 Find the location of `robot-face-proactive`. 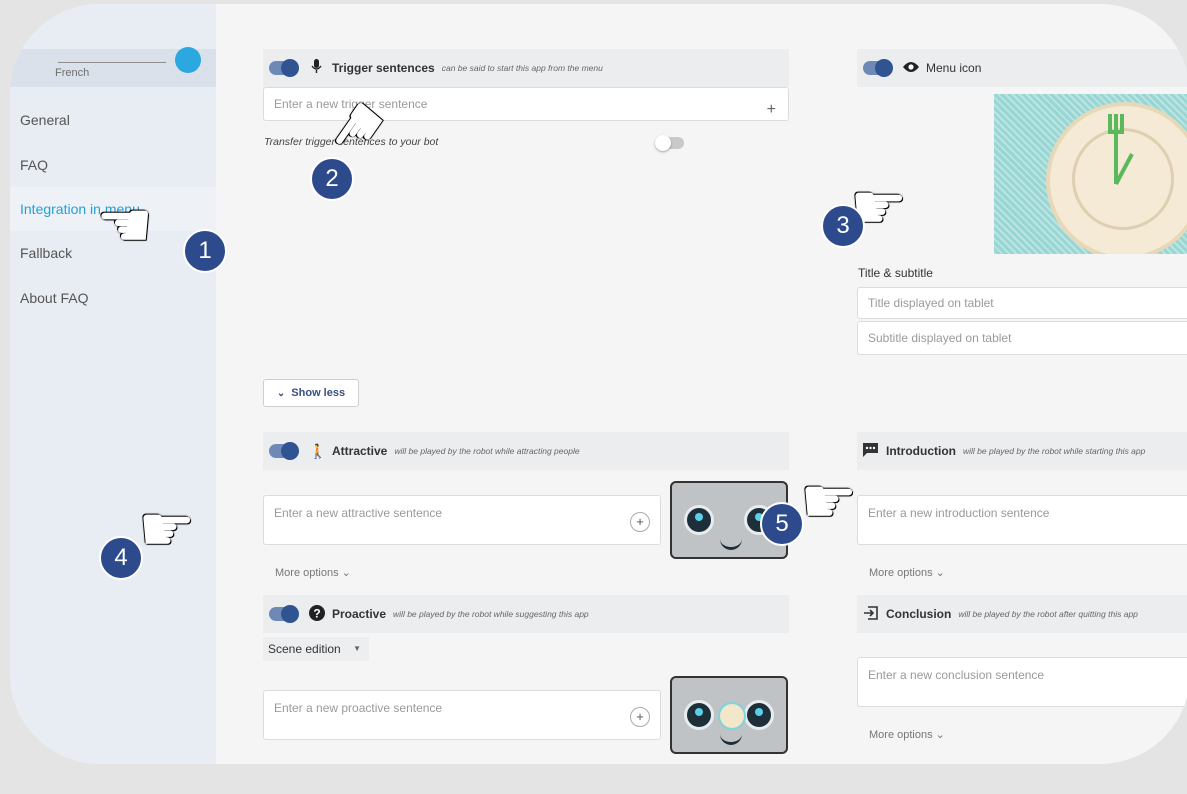

robot-face-proactive is located at coordinates (729, 715).